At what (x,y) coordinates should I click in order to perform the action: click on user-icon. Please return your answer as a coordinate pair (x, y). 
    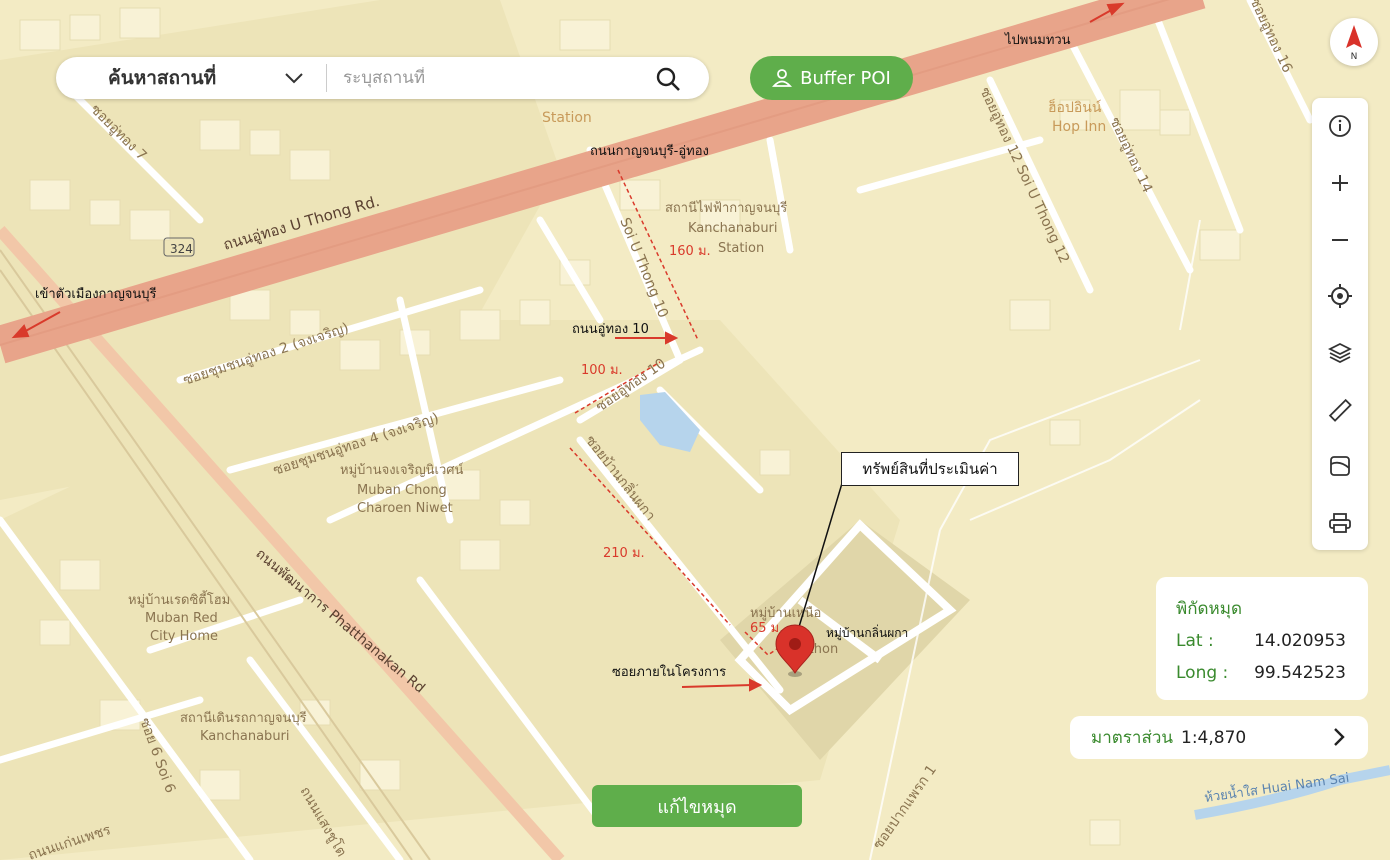
    Looking at the image, I should click on (782, 78).